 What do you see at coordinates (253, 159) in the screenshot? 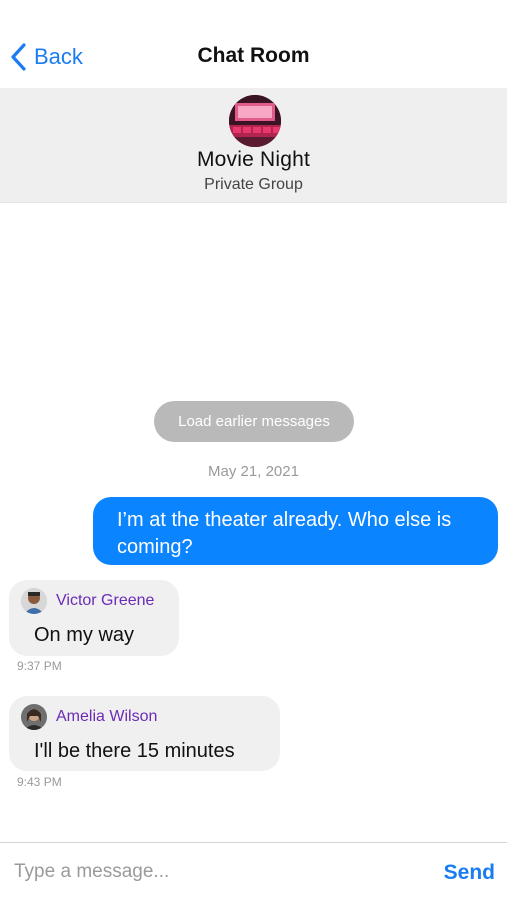
I see `group-name: Movie Night` at bounding box center [253, 159].